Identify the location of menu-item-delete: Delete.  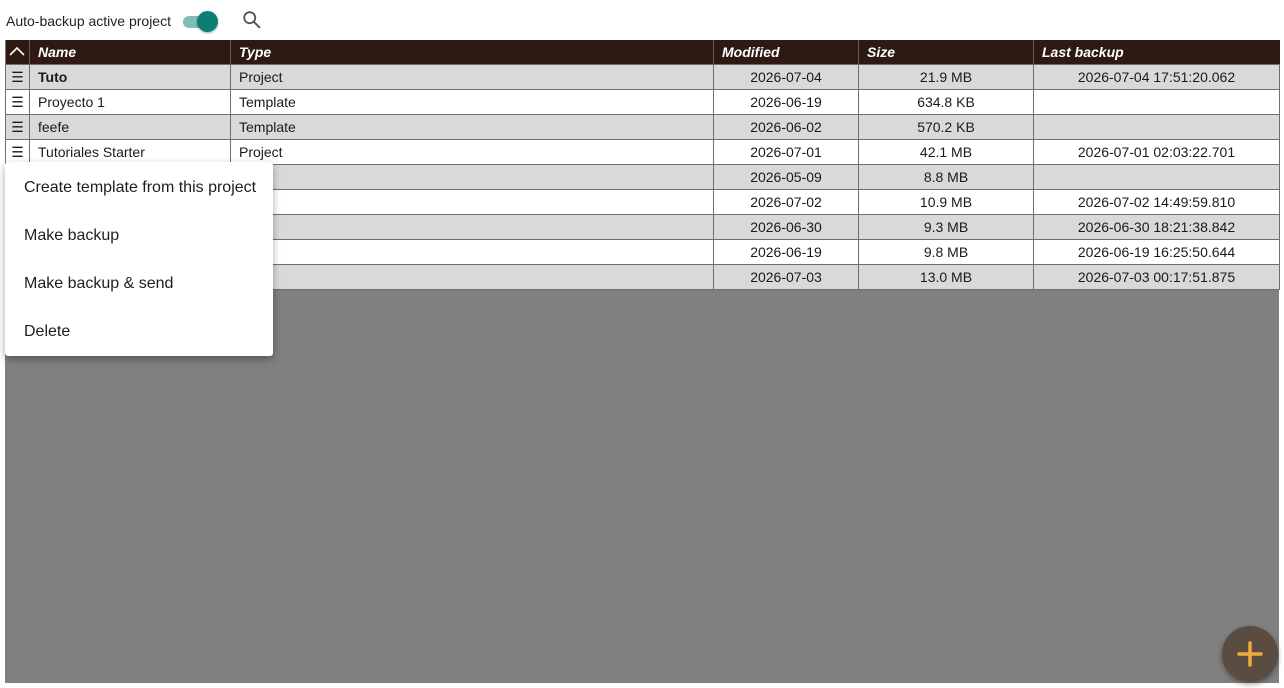
(139, 332).